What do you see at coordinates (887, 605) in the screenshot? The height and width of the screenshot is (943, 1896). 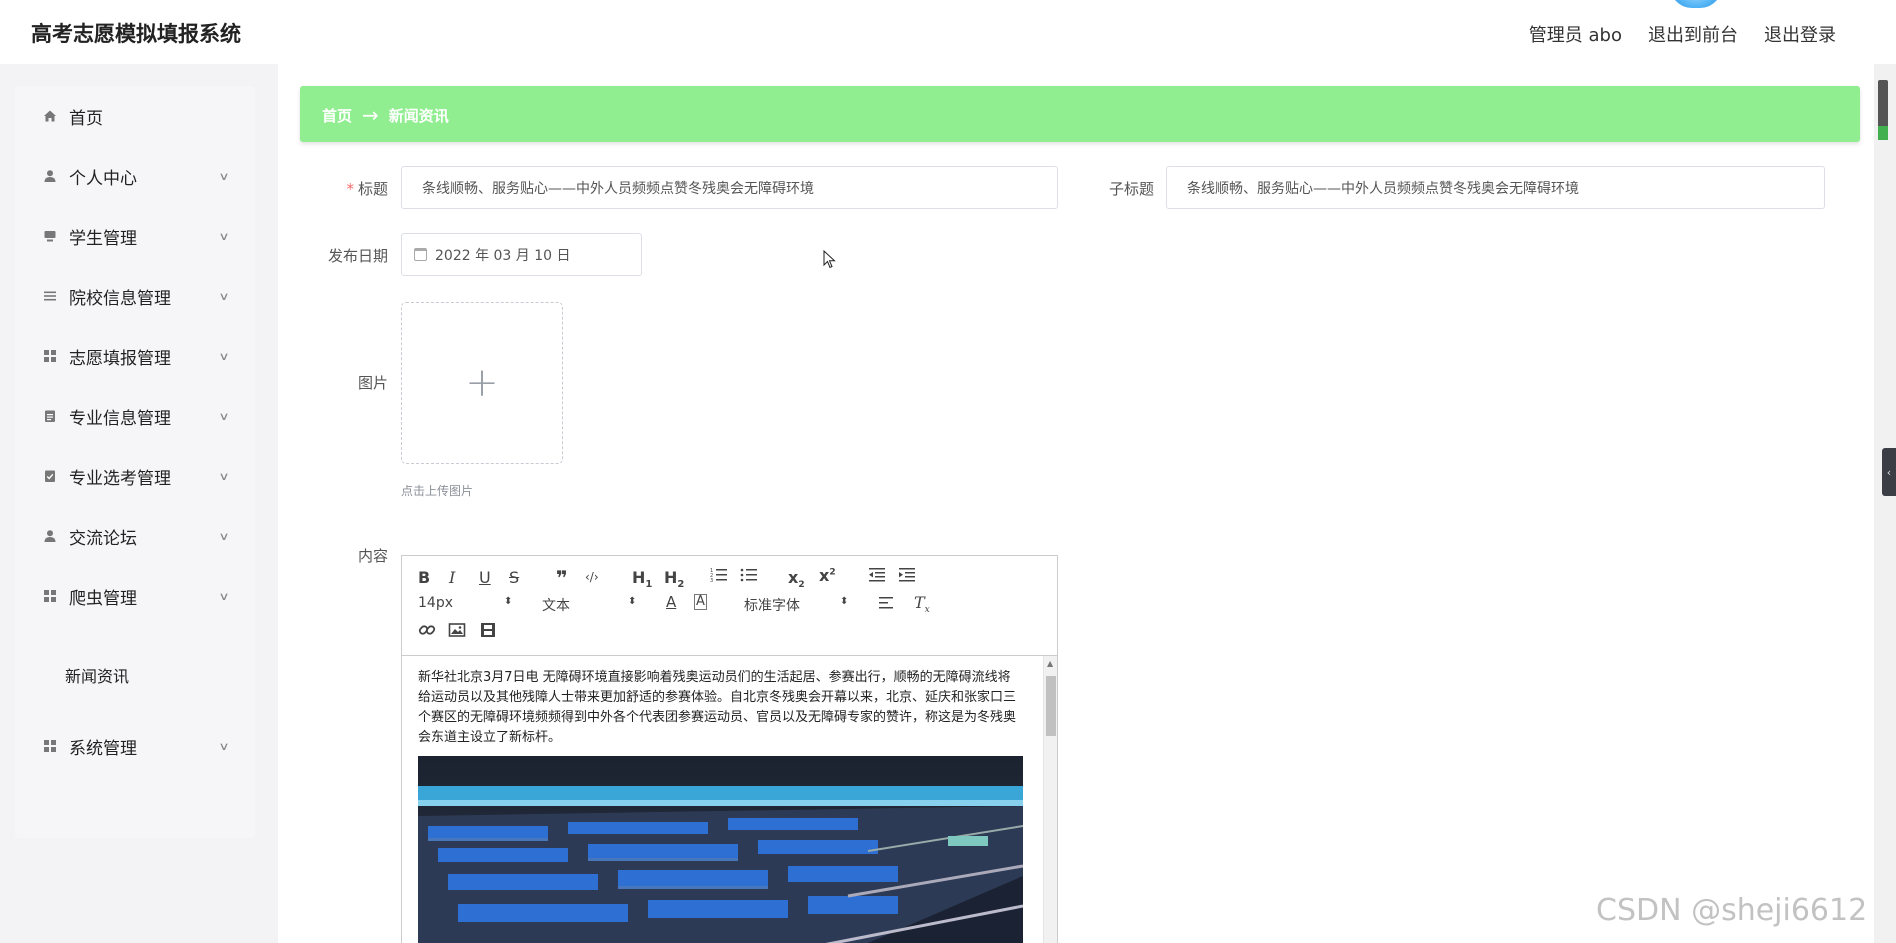 I see `align-icon` at bounding box center [887, 605].